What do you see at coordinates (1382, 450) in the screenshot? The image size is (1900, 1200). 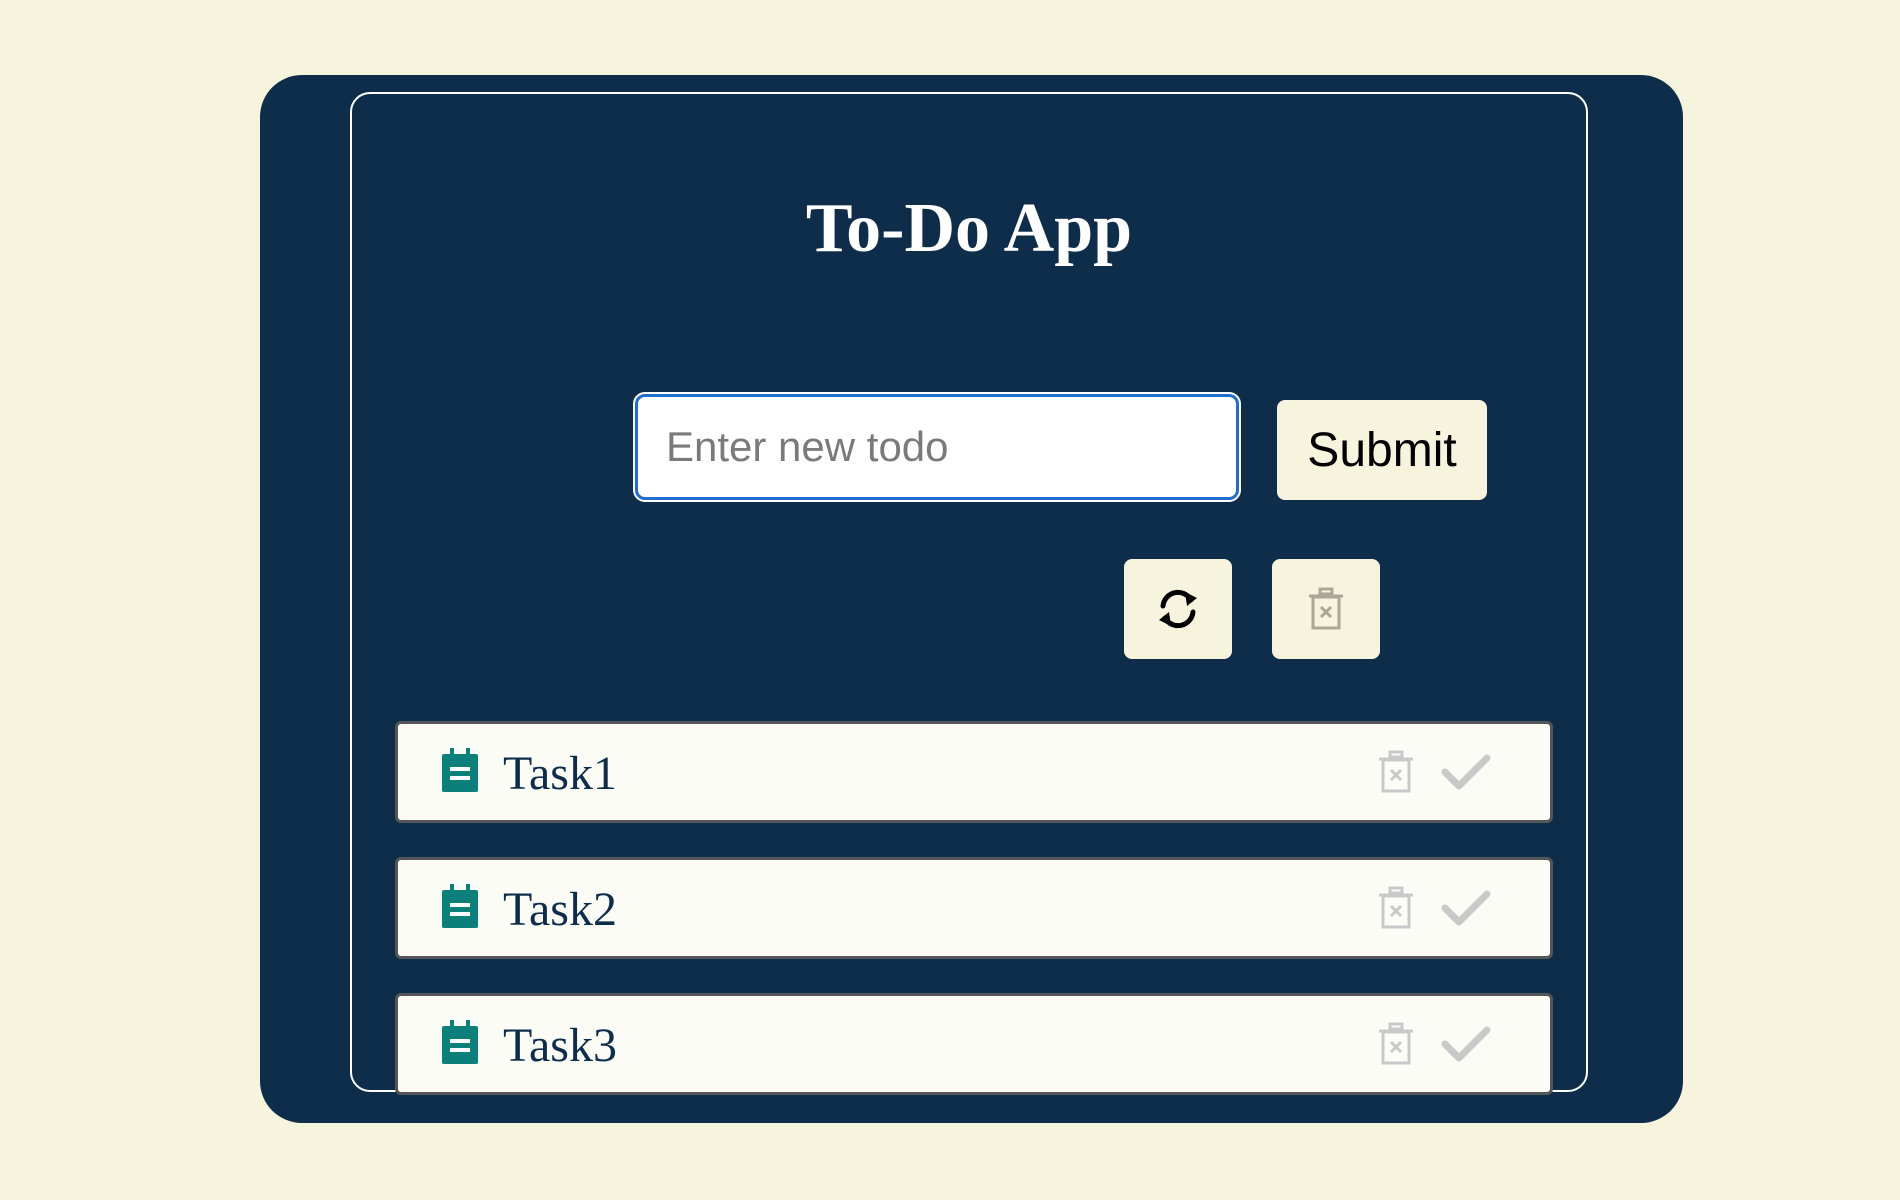 I see `submit-button: Submit` at bounding box center [1382, 450].